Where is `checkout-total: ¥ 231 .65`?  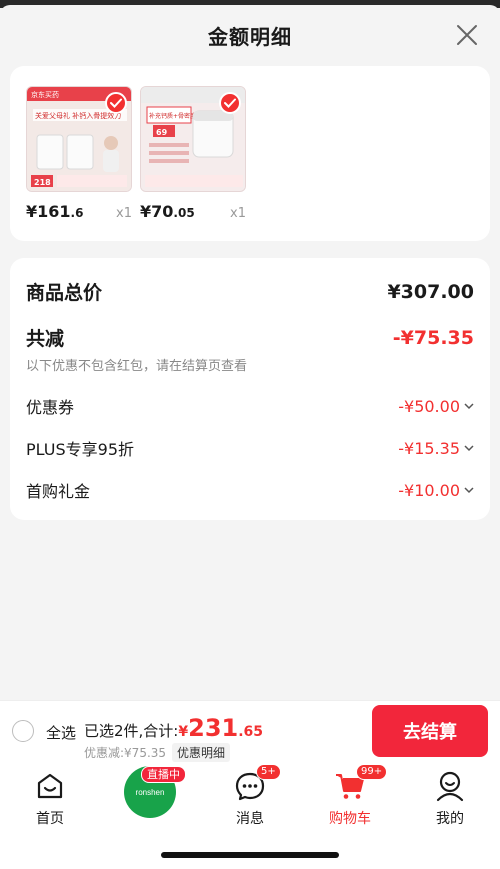
checkout-total: ¥ 231 .65 is located at coordinates (221, 728).